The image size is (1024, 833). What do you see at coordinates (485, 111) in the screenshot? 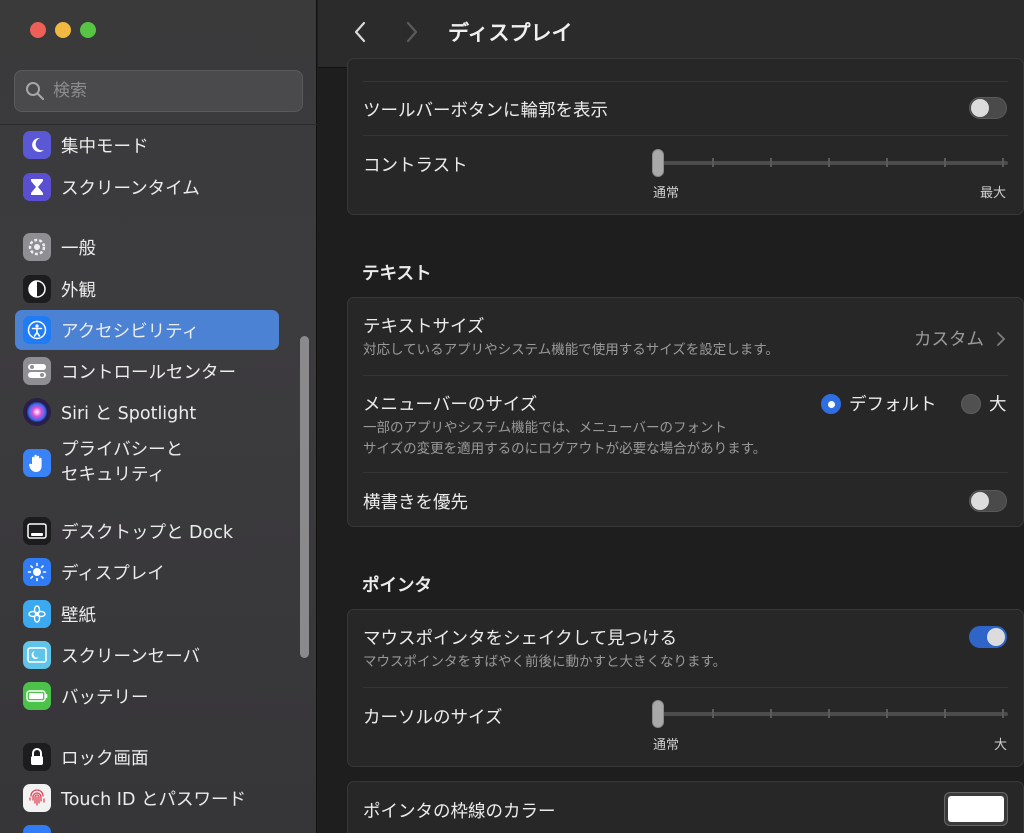
I see `toolbar-outline-label: ツールバーボタンに輪郭を表示` at bounding box center [485, 111].